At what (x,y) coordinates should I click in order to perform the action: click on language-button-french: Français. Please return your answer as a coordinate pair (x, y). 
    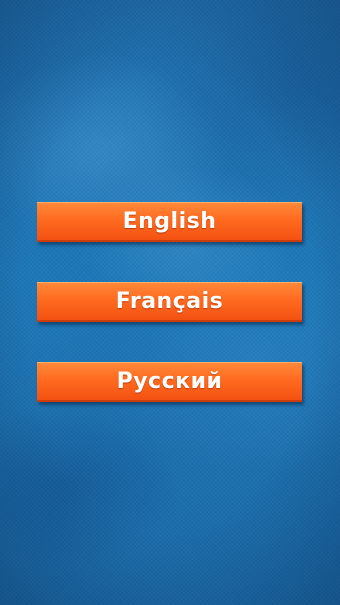
    Looking at the image, I should click on (169, 302).